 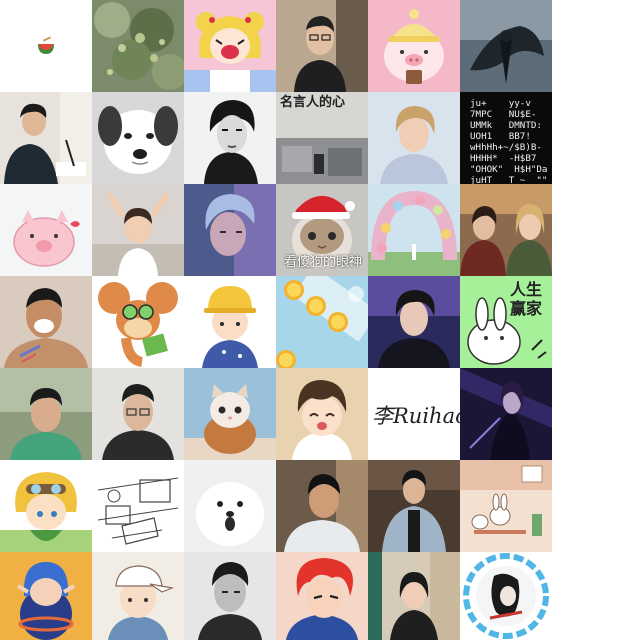 I want to click on rabbit-meme-avatar: 人生赢家, so click(x=506, y=322).